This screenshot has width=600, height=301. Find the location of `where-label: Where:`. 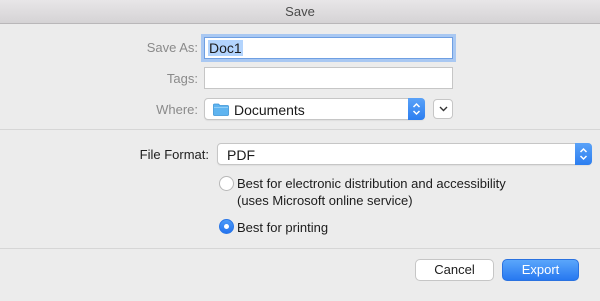

where-label: Where: is located at coordinates (177, 109).